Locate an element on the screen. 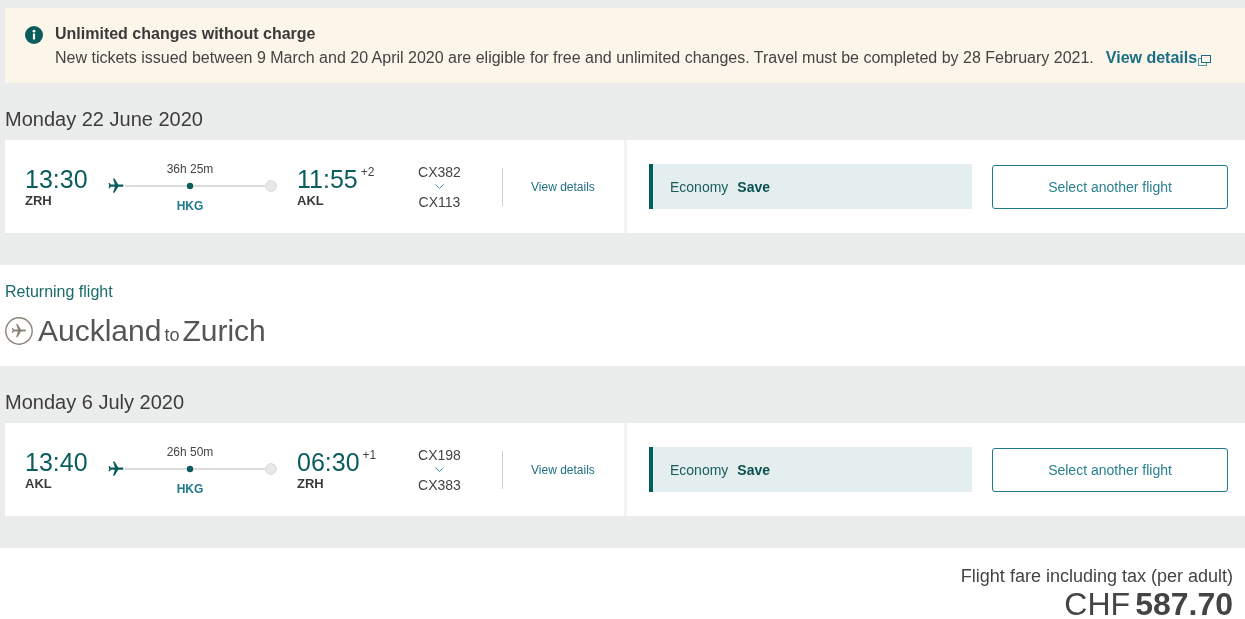 The width and height of the screenshot is (1245, 619). route-connector: to is located at coordinates (172, 335).